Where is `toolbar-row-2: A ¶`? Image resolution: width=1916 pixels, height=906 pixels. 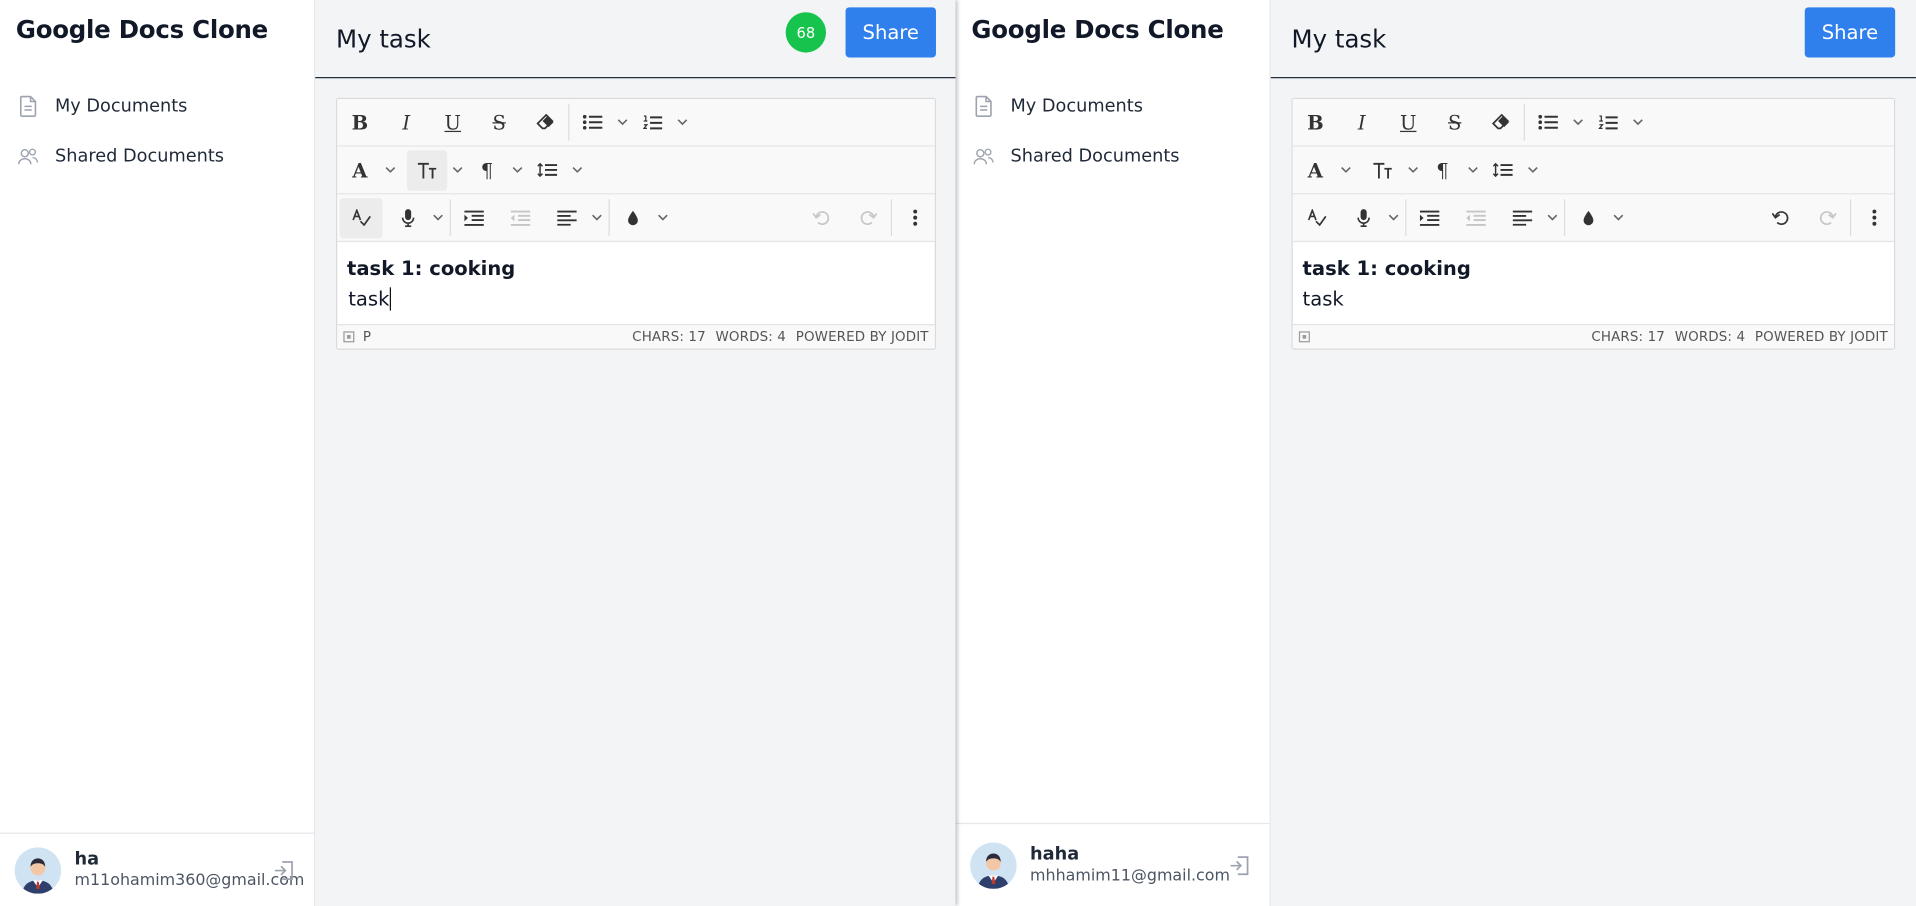 toolbar-row-2: A ¶ is located at coordinates (1593, 170).